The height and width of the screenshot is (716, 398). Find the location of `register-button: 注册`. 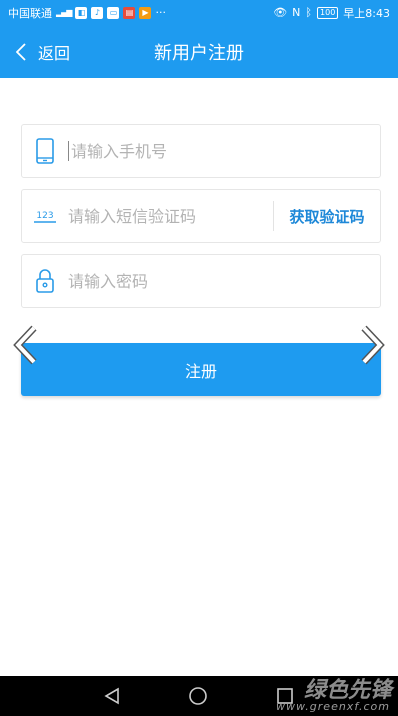

register-button: 注册 is located at coordinates (201, 369).